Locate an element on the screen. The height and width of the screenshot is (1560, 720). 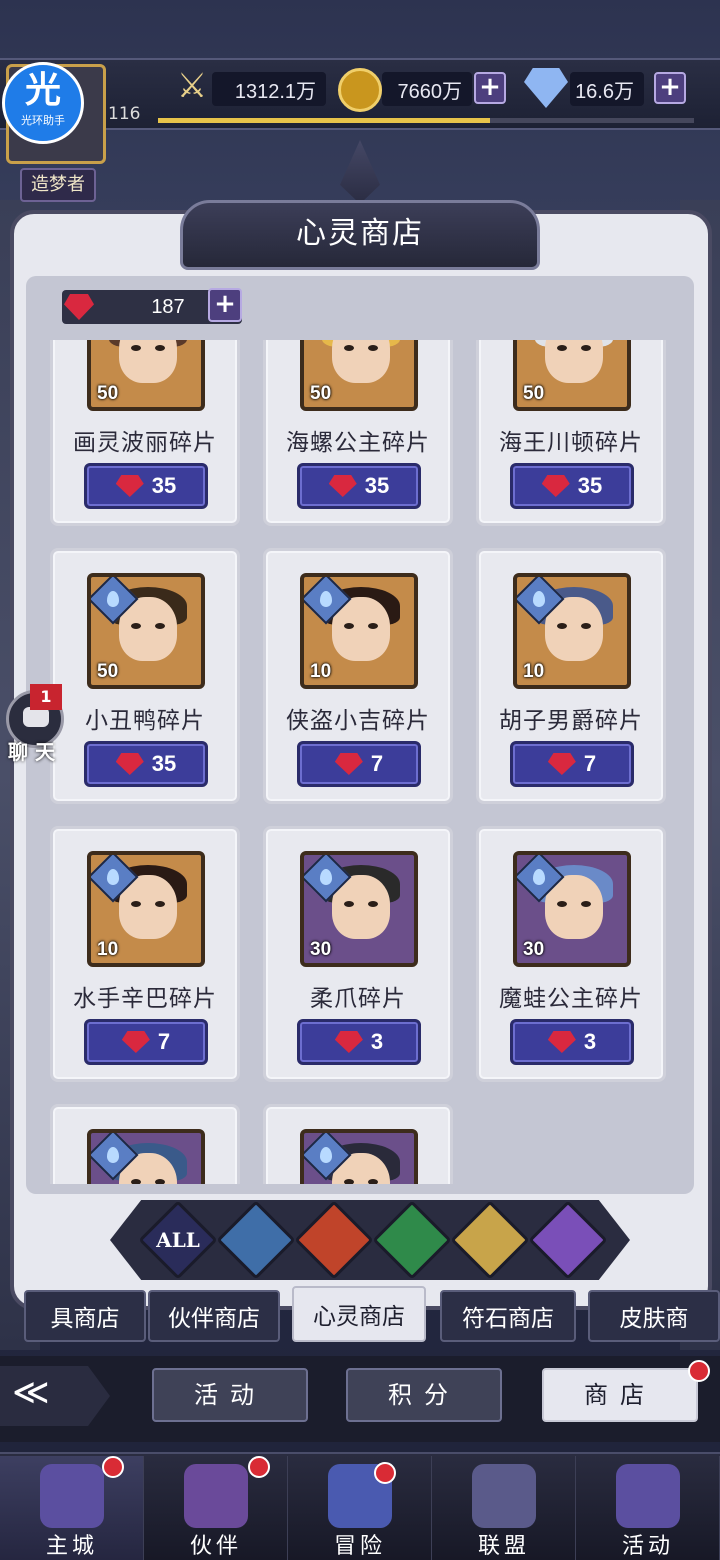
item-name: 画灵波丽碎片 is located at coordinates (145, 443).